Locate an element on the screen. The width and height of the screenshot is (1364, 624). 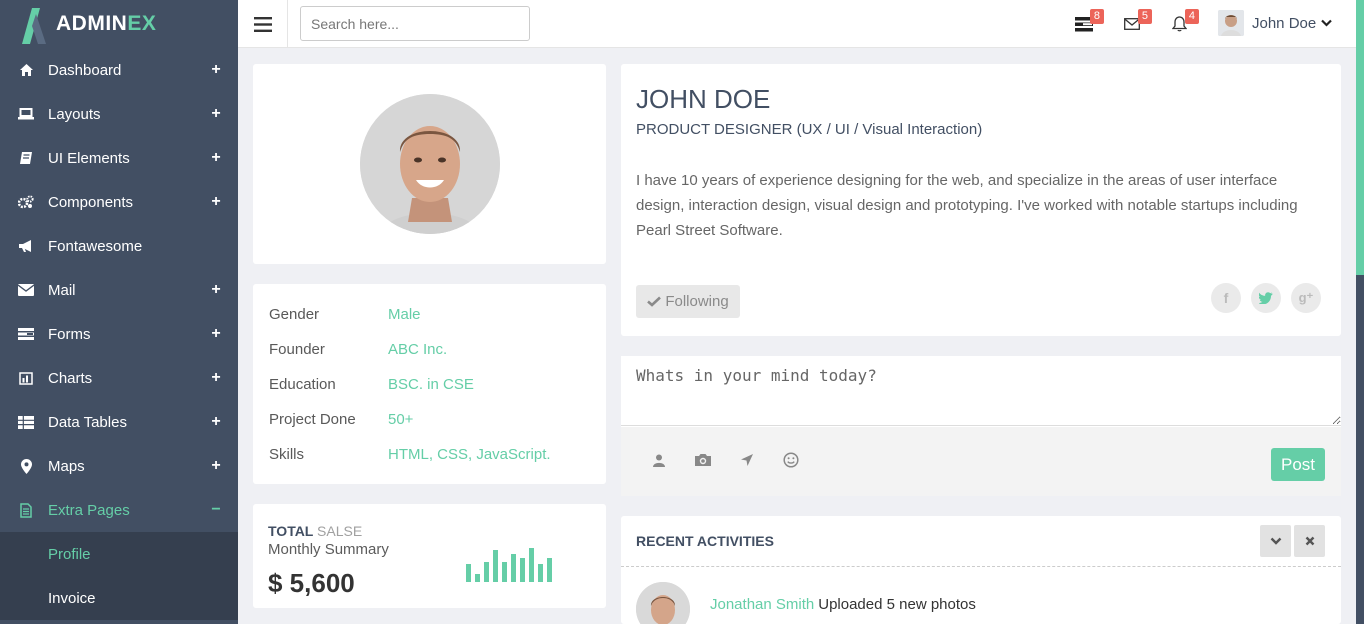
post-toolbar: Post is located at coordinates (981, 461).